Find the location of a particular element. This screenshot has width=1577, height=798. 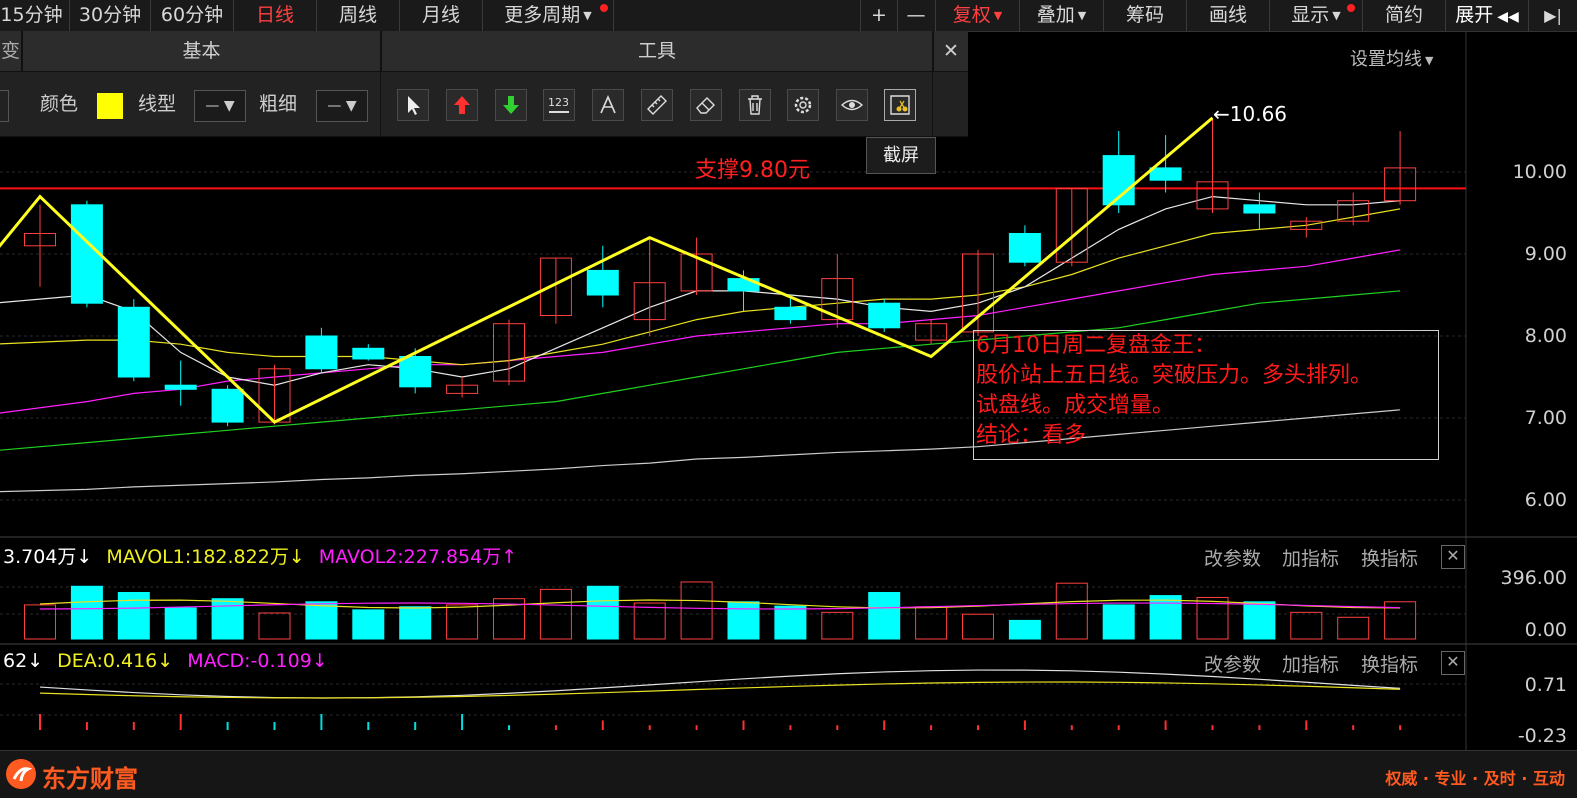

pointer-tool-button is located at coordinates (413, 105).